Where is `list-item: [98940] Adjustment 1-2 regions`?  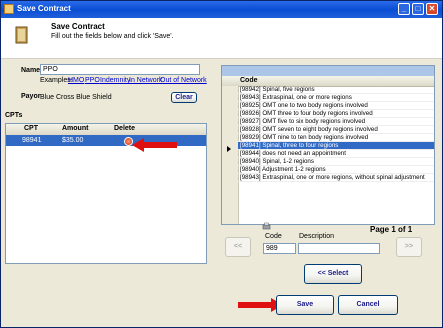
list-item: [98940] Adjustment 1-2 regions is located at coordinates (336, 170).